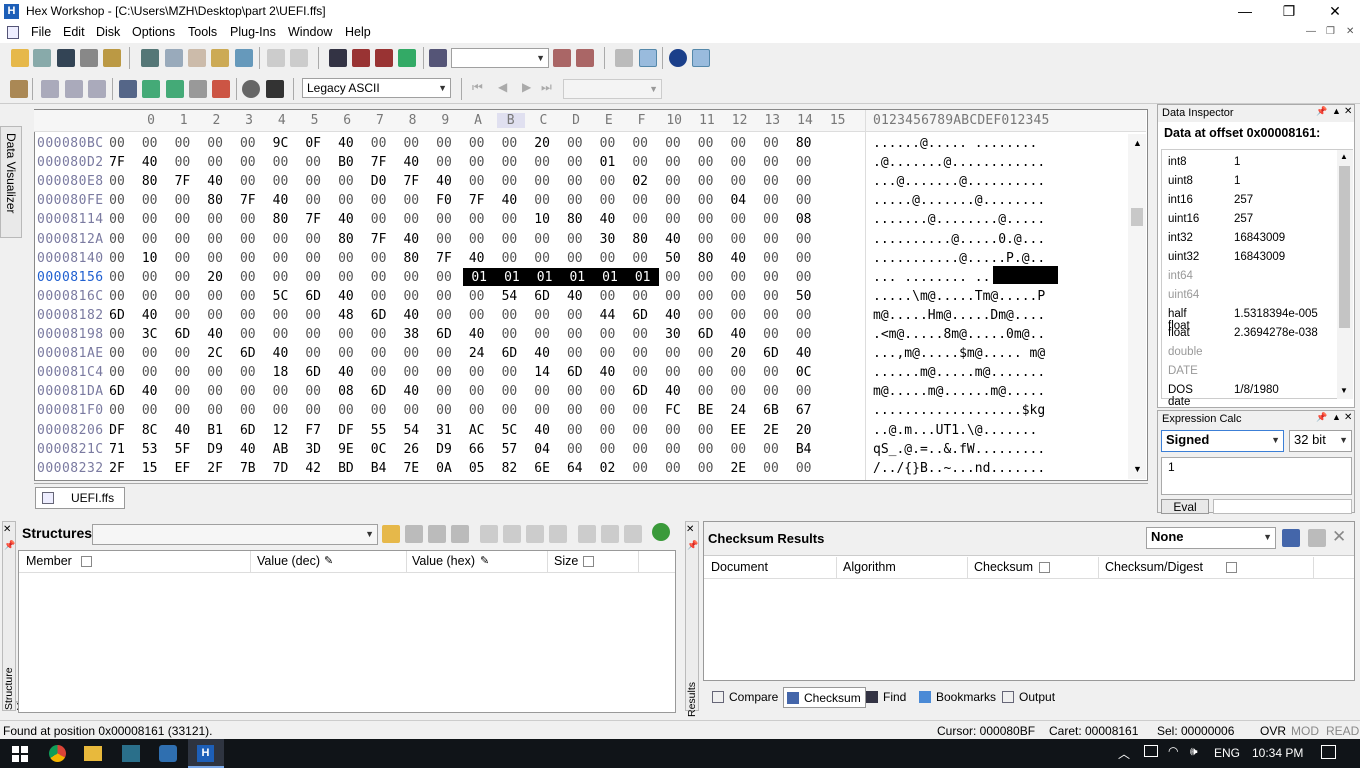 Image resolution: width=1360 pixels, height=768 pixels. Describe the element at coordinates (215, 430) in the screenshot. I see `hex-byte: B1` at that location.